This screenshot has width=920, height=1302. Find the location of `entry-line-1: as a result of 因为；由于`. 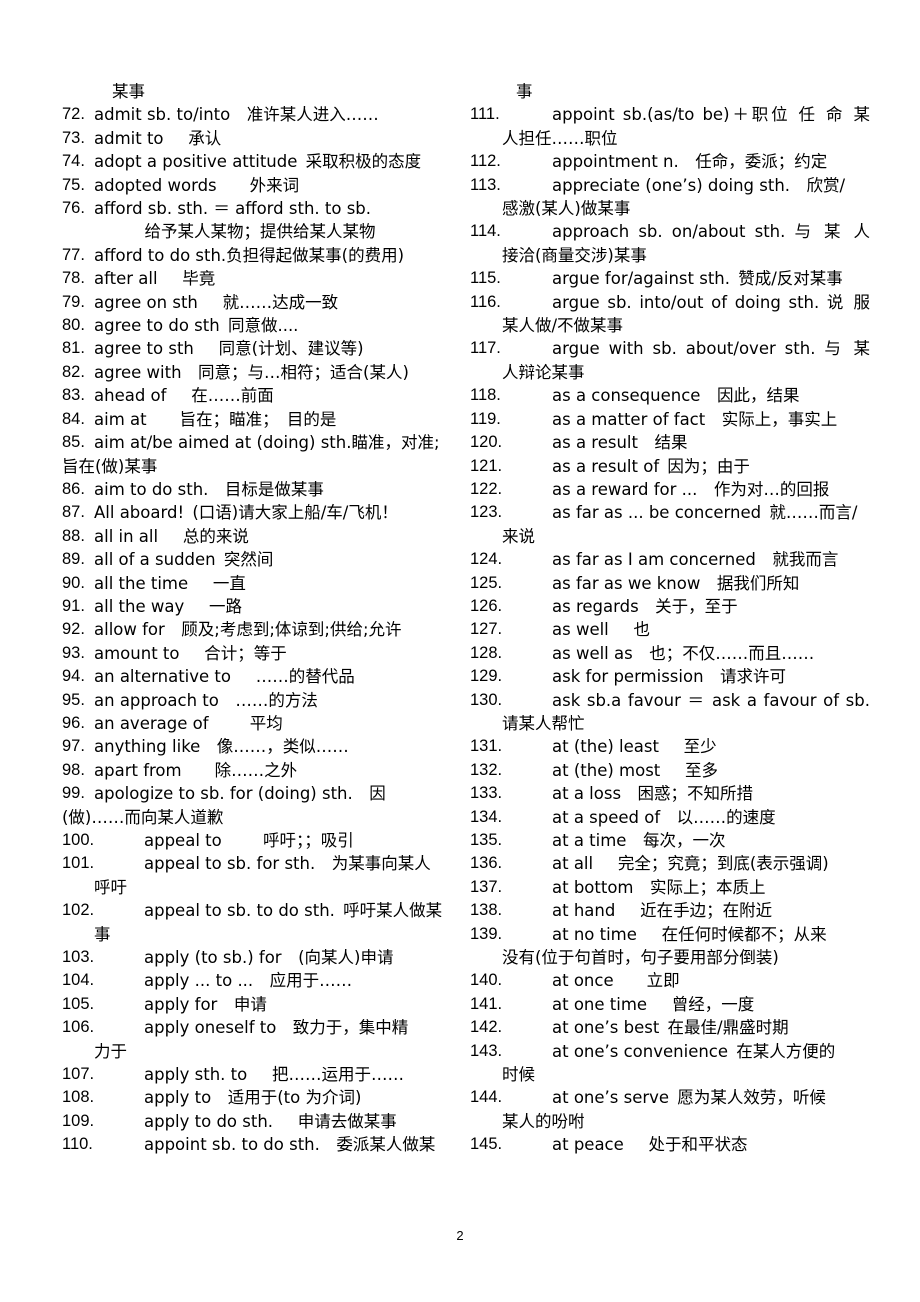

entry-line-1: as a result of 因为；由于 is located at coordinates (651, 466).